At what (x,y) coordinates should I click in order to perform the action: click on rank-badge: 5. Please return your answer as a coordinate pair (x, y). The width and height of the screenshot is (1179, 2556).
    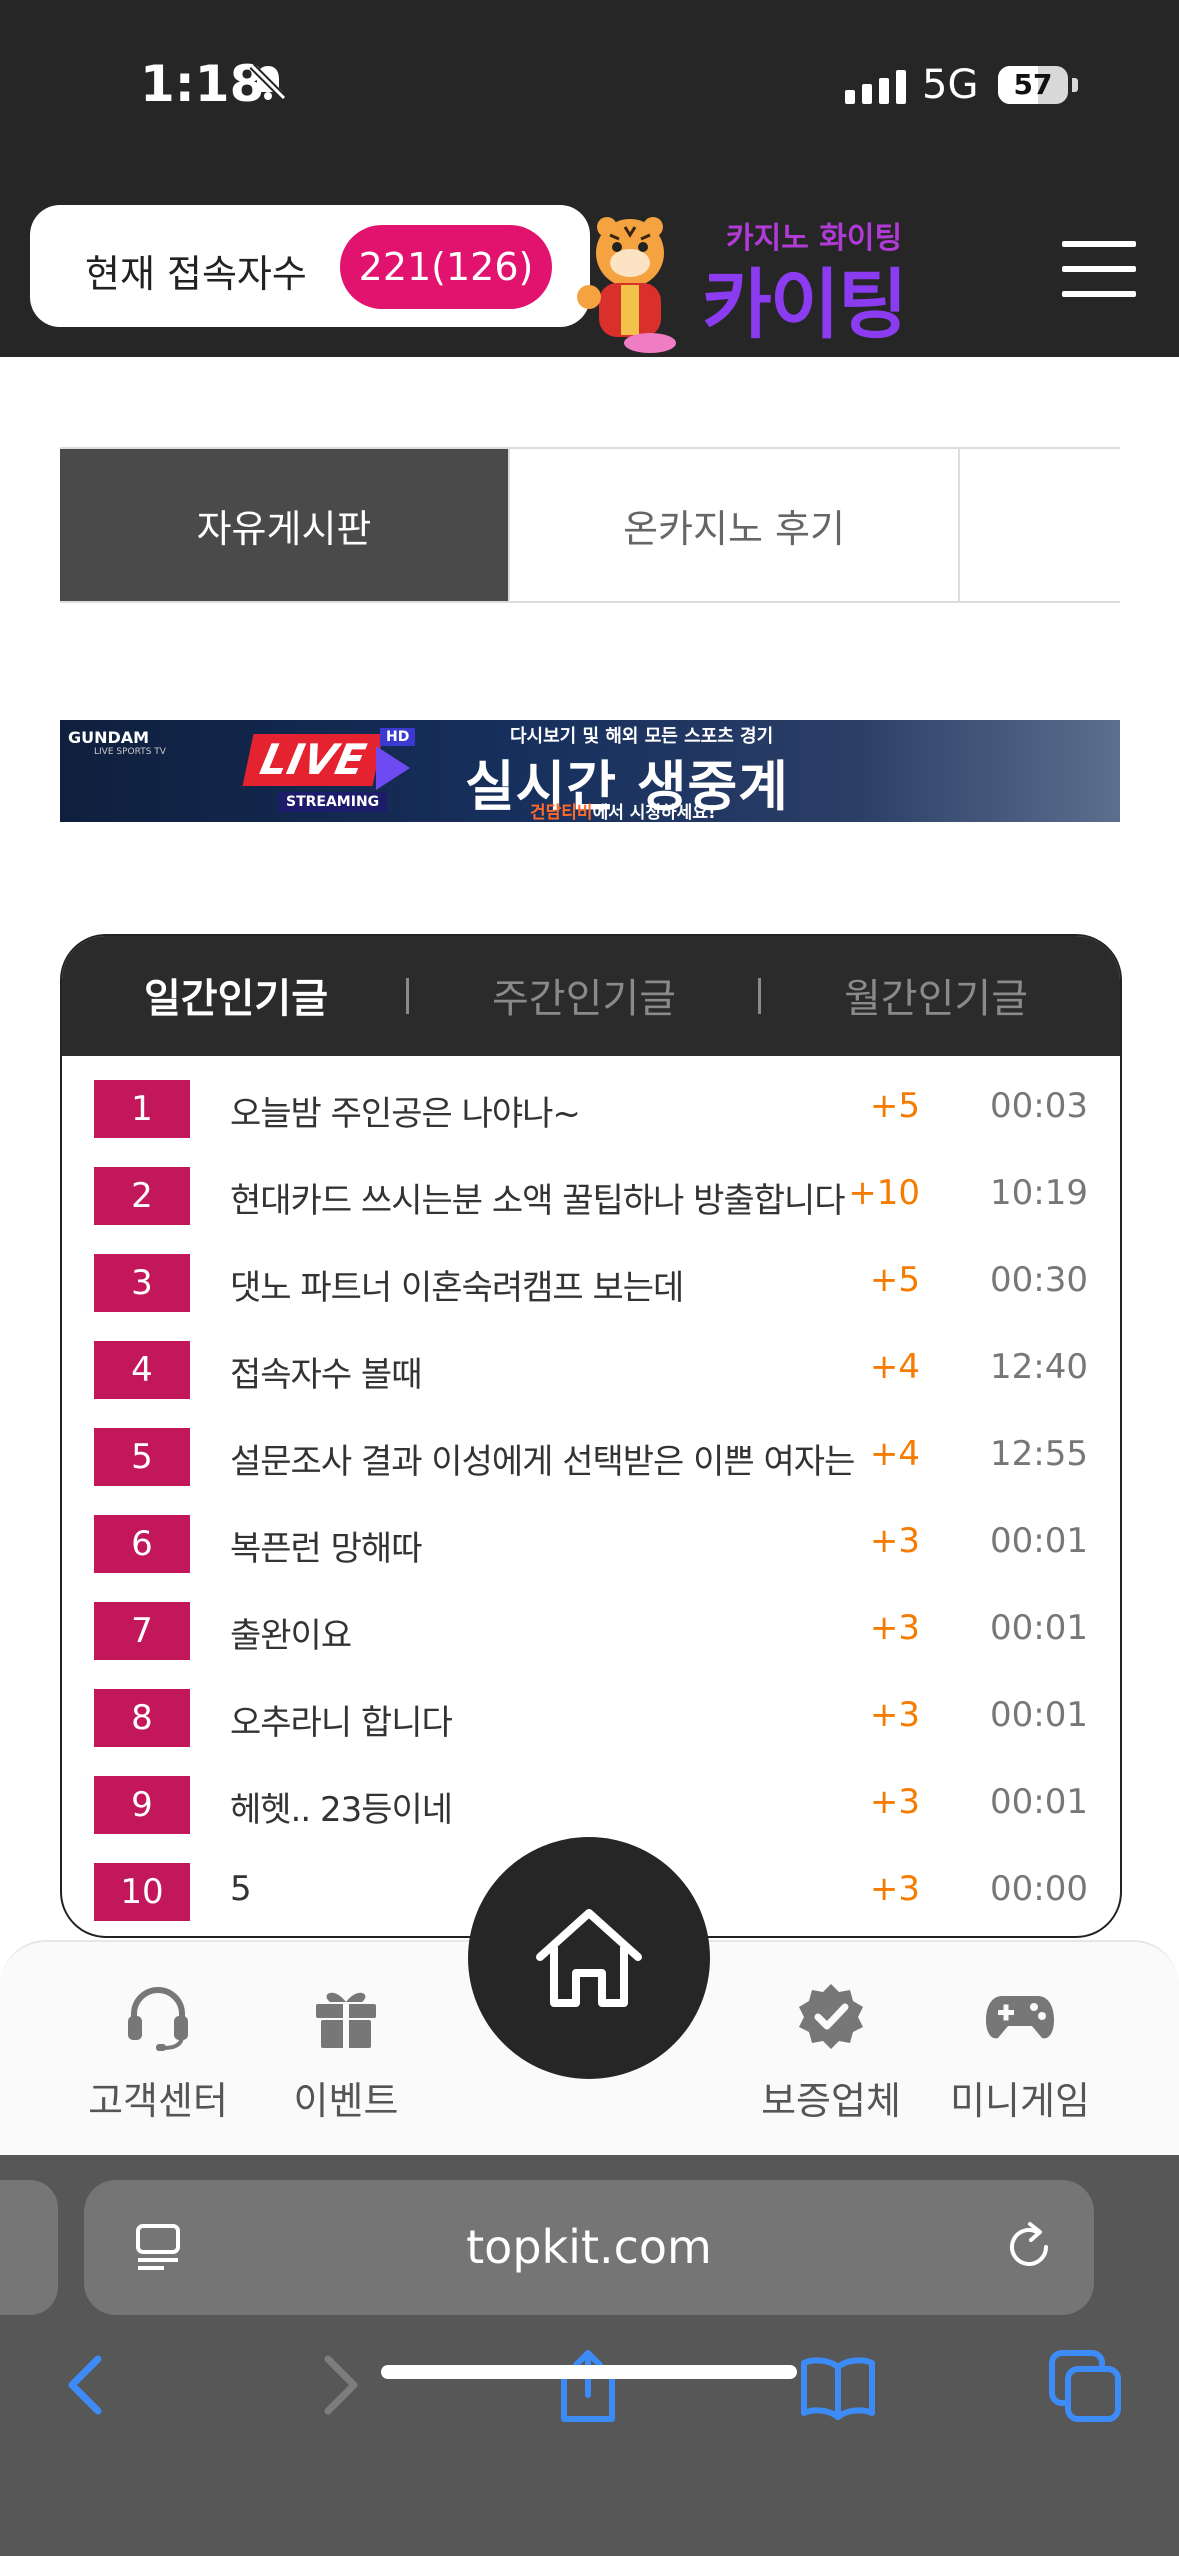
    Looking at the image, I should click on (142, 1457).